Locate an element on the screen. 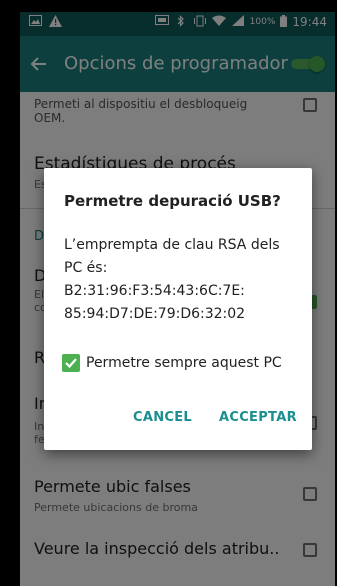 The height and width of the screenshot is (586, 337). always-allow-label: Permetre sempre aquest PC is located at coordinates (184, 363).